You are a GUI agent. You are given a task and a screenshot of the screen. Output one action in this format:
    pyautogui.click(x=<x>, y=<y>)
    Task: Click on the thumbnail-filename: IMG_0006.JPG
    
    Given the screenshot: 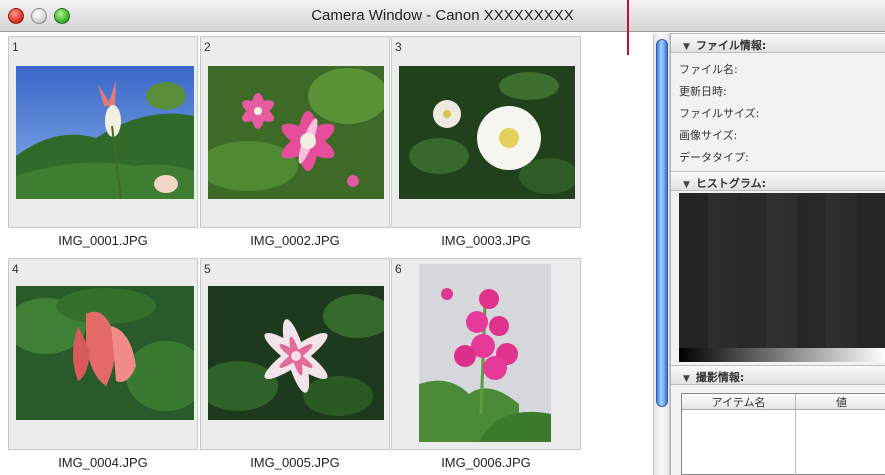 What is the action you would take?
    pyautogui.click(x=486, y=462)
    